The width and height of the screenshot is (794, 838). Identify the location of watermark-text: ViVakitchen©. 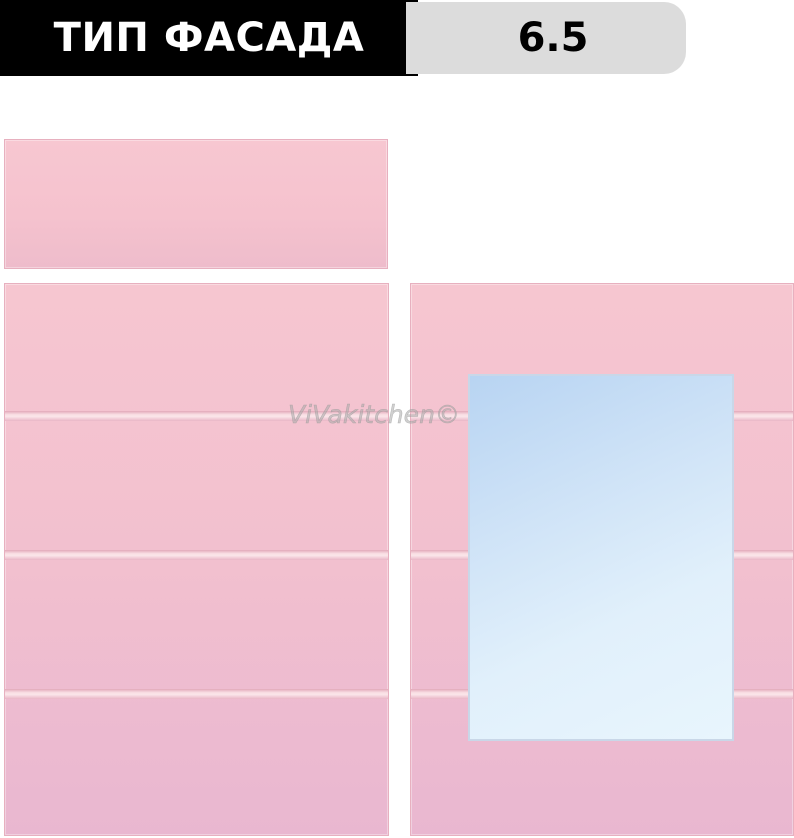
(374, 415).